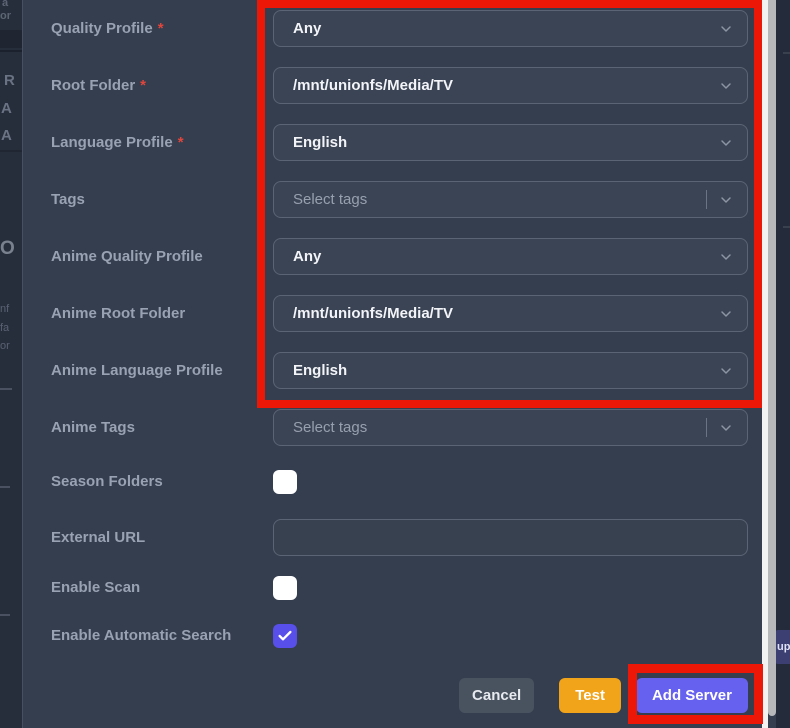 This screenshot has width=790, height=728. I want to click on quality-profile-label: Quality Profile, so click(102, 28).